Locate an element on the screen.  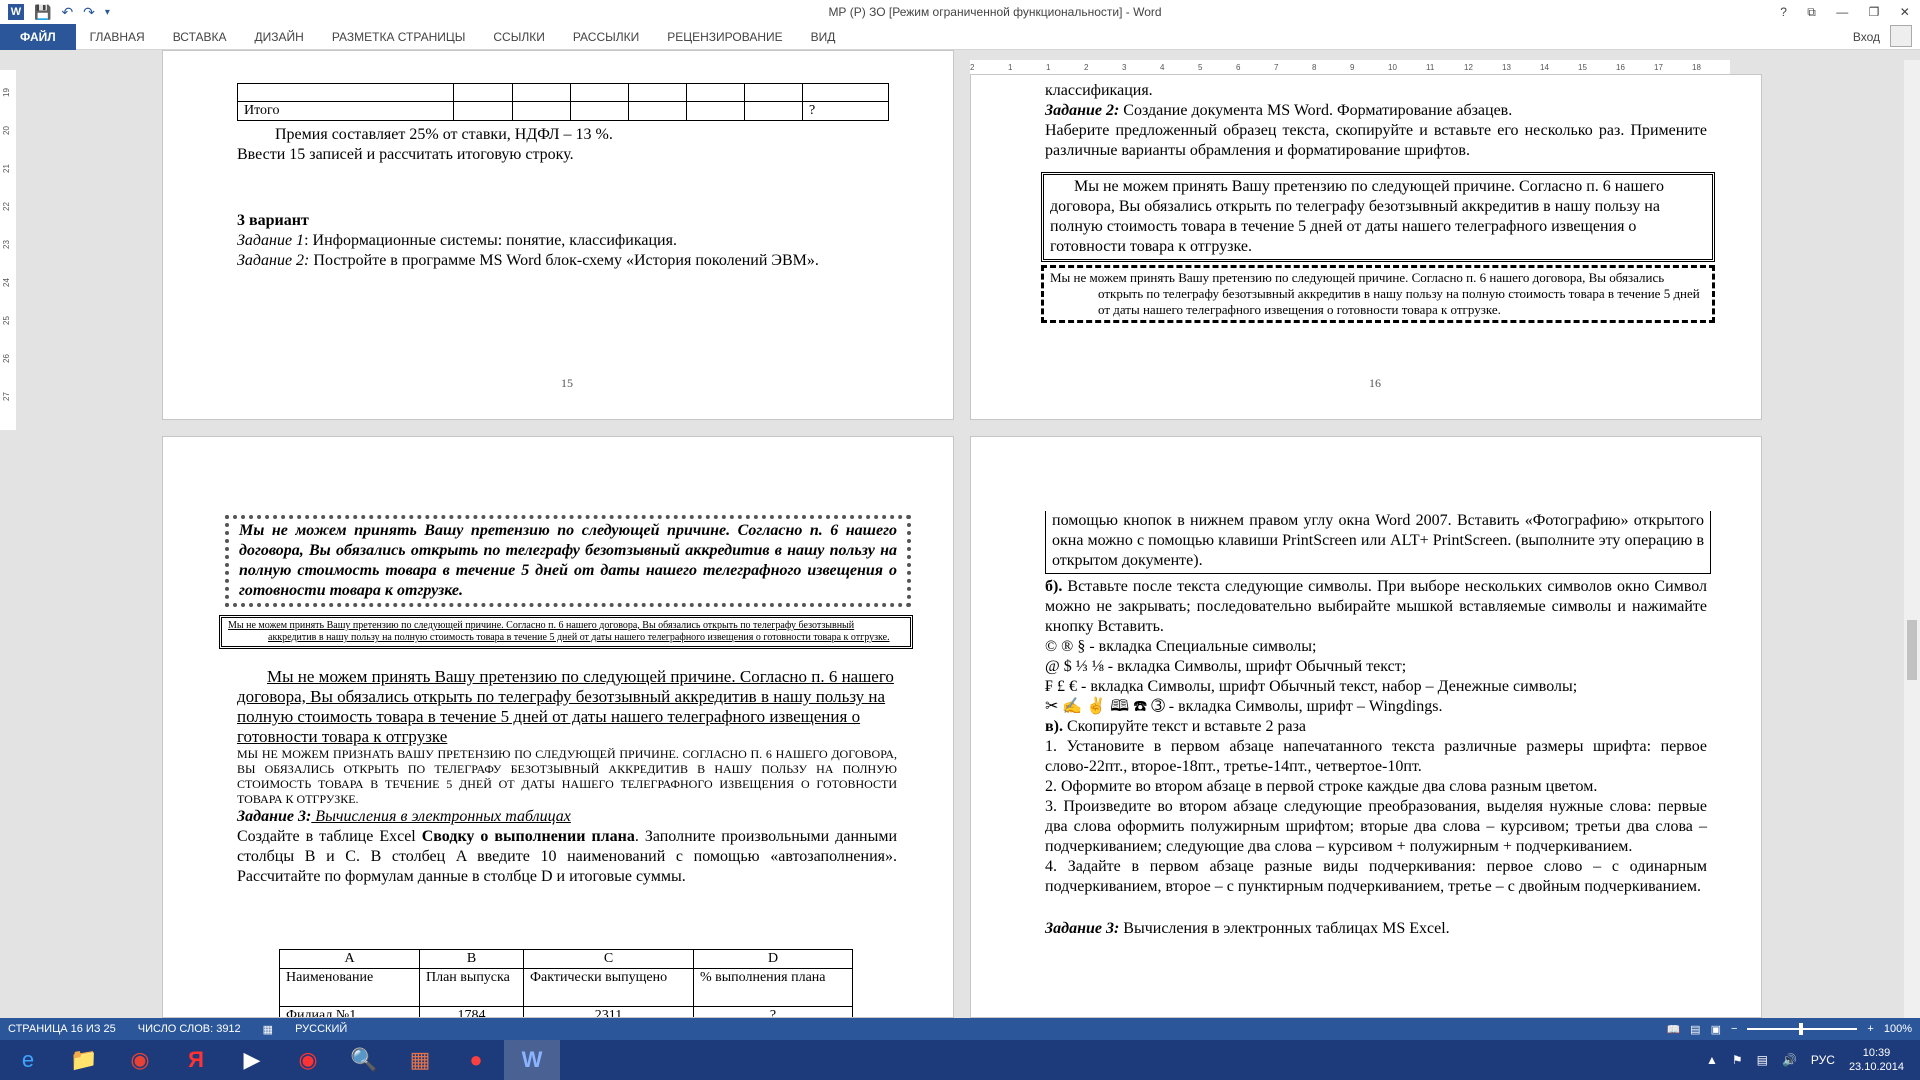
ruler-tick: 14 is located at coordinates (1544, 67).